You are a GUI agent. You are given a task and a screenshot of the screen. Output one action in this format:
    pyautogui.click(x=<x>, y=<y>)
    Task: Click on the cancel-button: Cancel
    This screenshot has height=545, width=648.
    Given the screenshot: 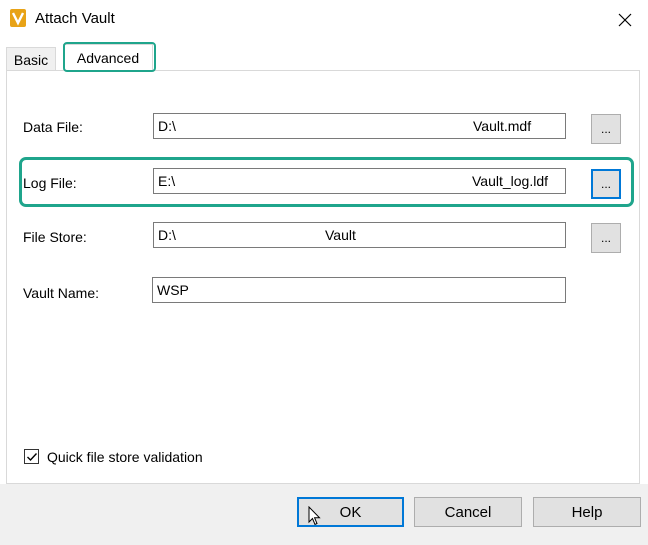 What is the action you would take?
    pyautogui.click(x=468, y=512)
    